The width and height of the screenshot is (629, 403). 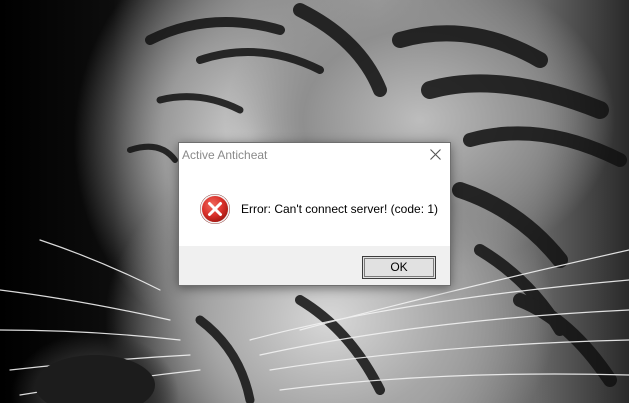 I want to click on dialog-titlebar: Active Anticheat, so click(x=314, y=155).